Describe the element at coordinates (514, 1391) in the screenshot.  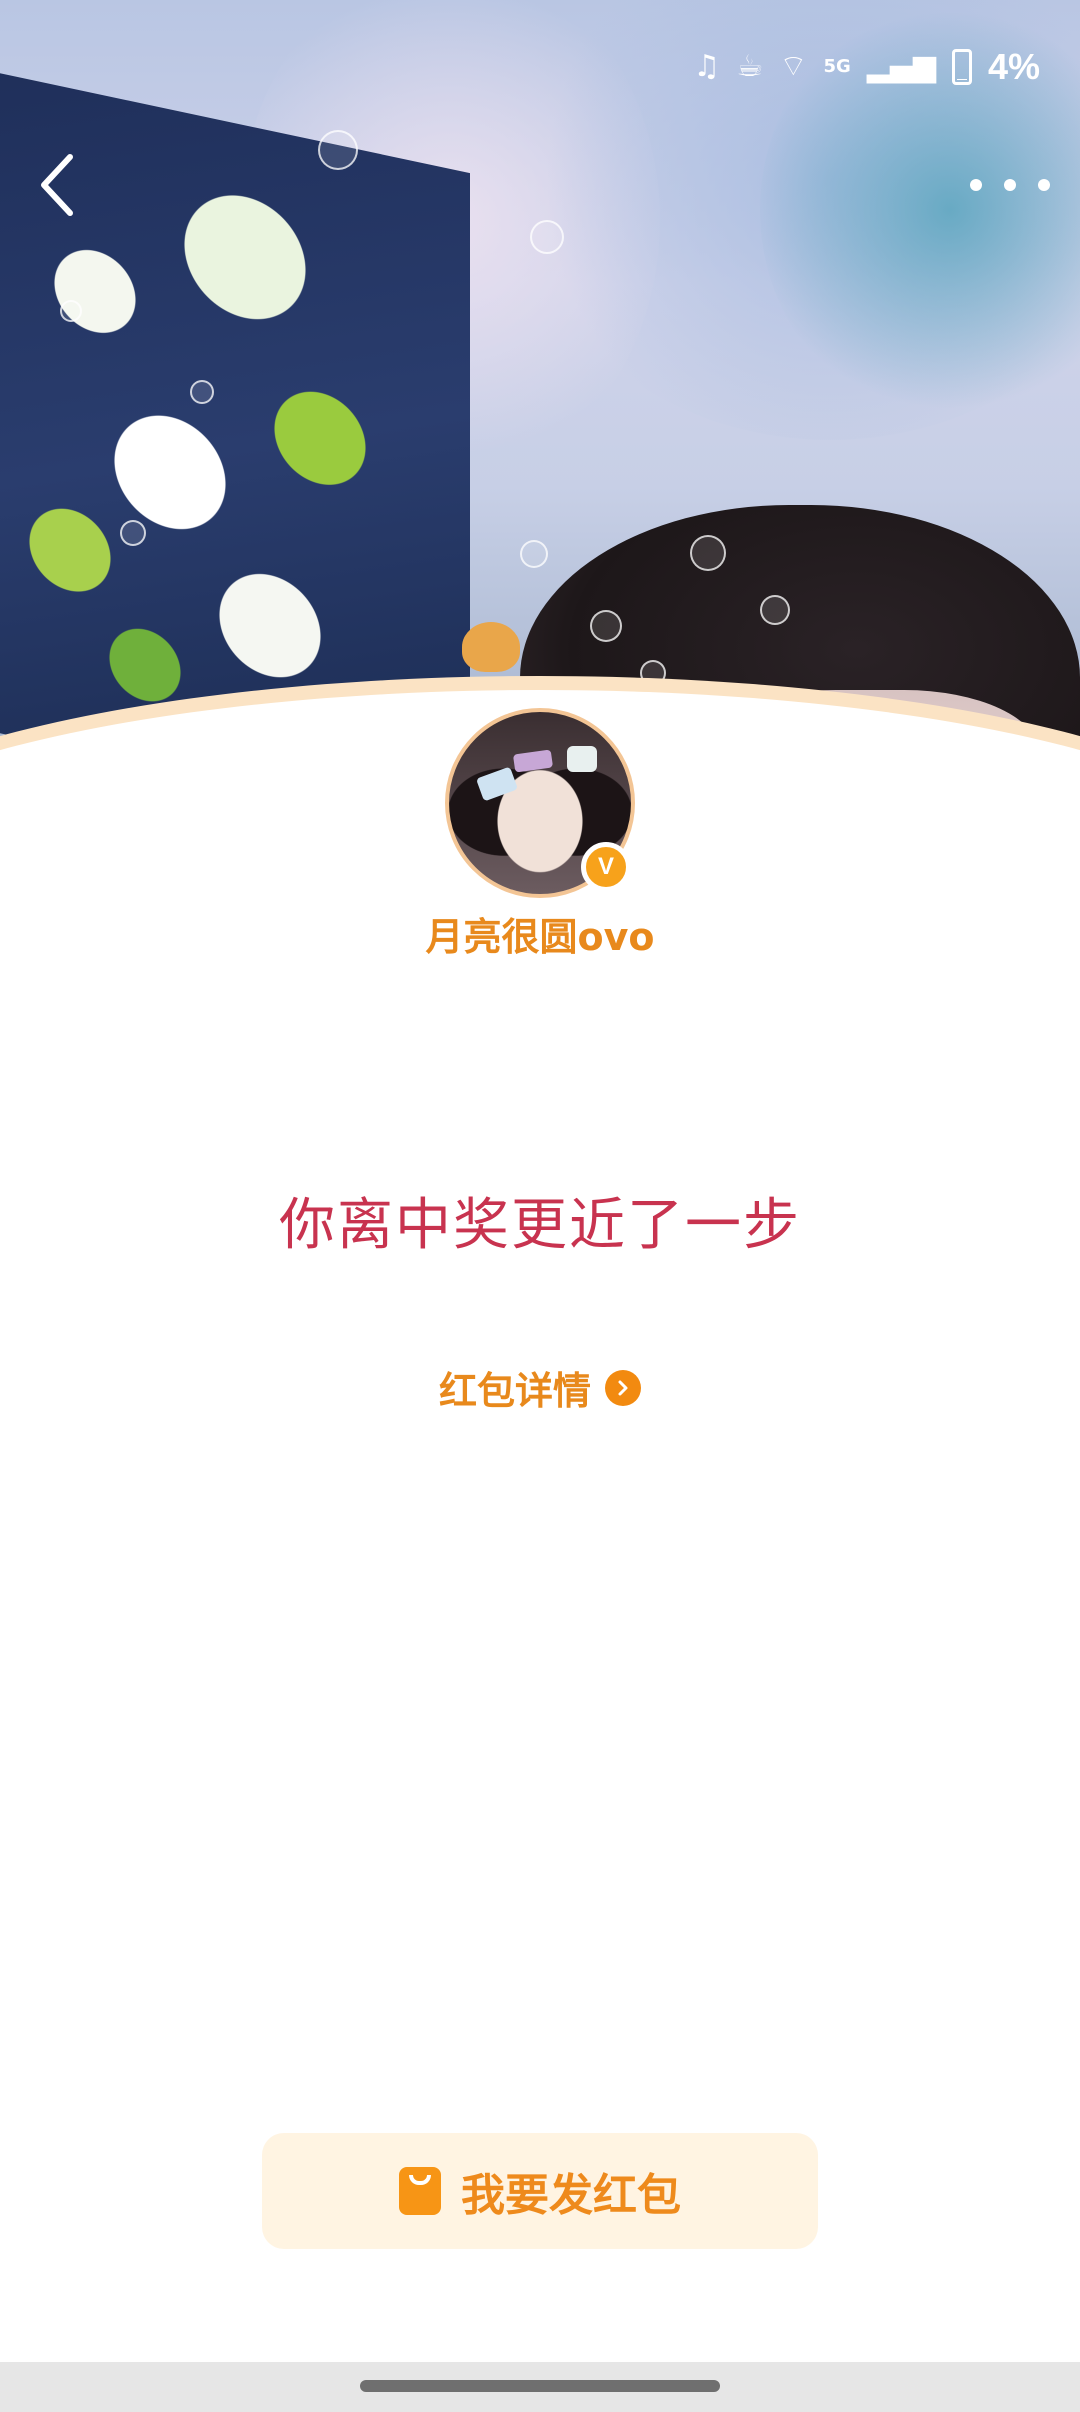
I see `details-link-label: 红包详情` at that location.